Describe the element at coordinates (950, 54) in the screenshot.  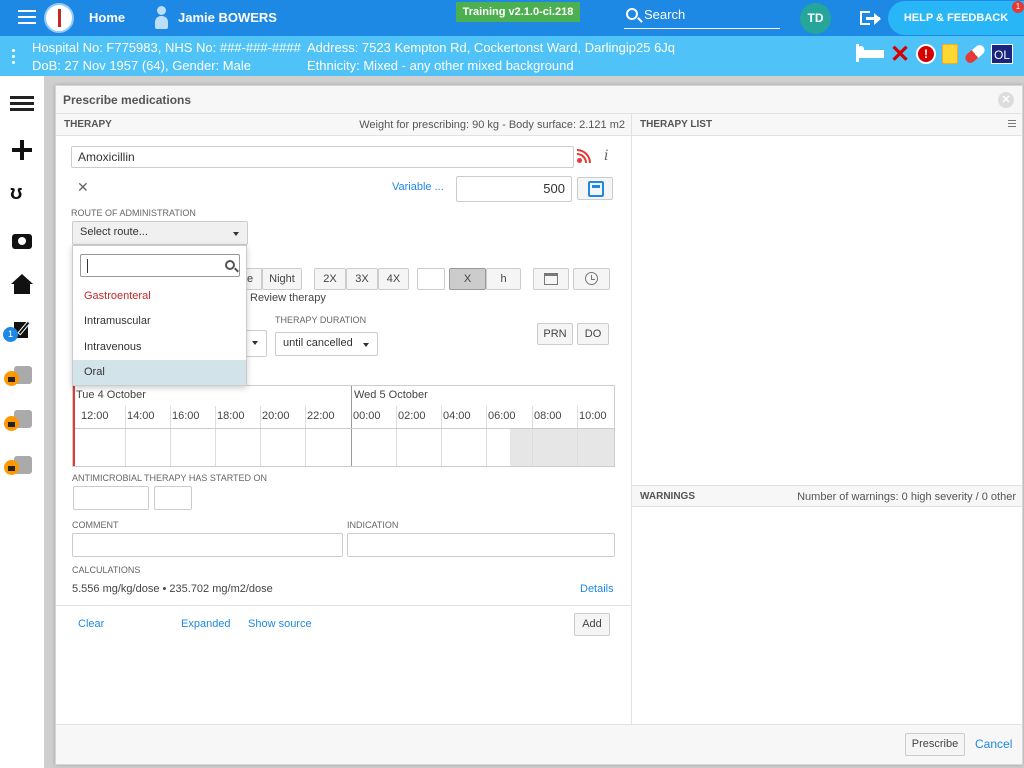
I see `medication-jar-icon` at that location.